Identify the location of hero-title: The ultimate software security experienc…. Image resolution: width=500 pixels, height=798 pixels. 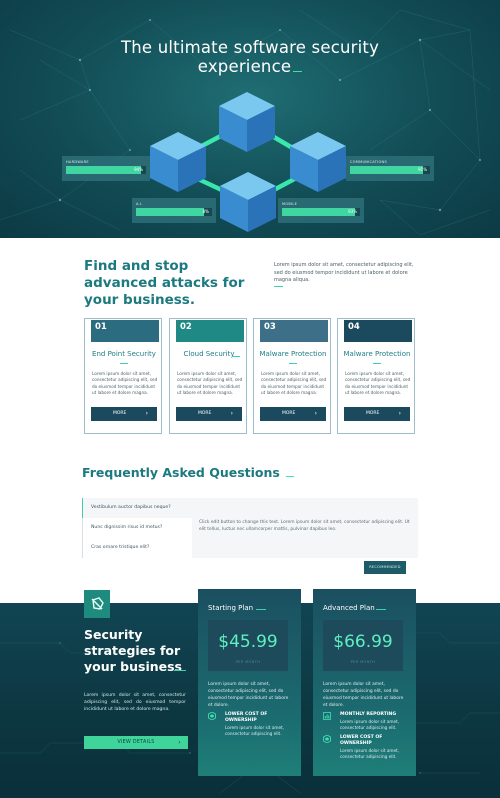
(250, 57).